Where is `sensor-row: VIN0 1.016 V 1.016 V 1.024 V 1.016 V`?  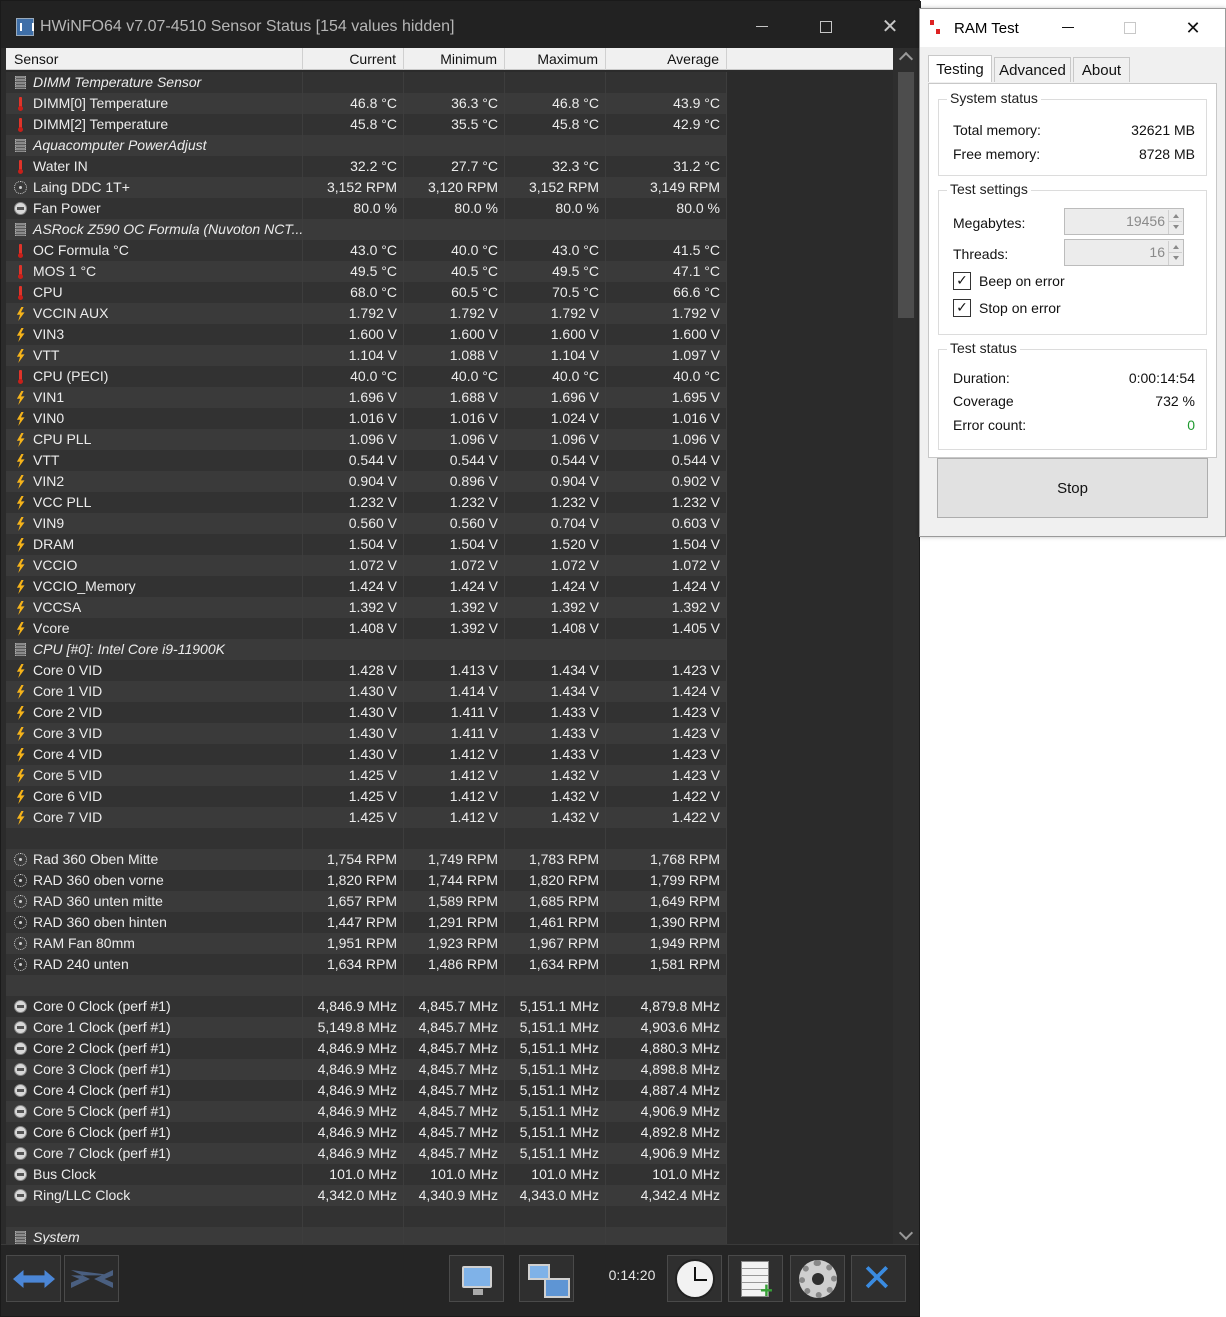
sensor-row: VIN0 1.016 V 1.016 V 1.024 V 1.016 V is located at coordinates (449, 418).